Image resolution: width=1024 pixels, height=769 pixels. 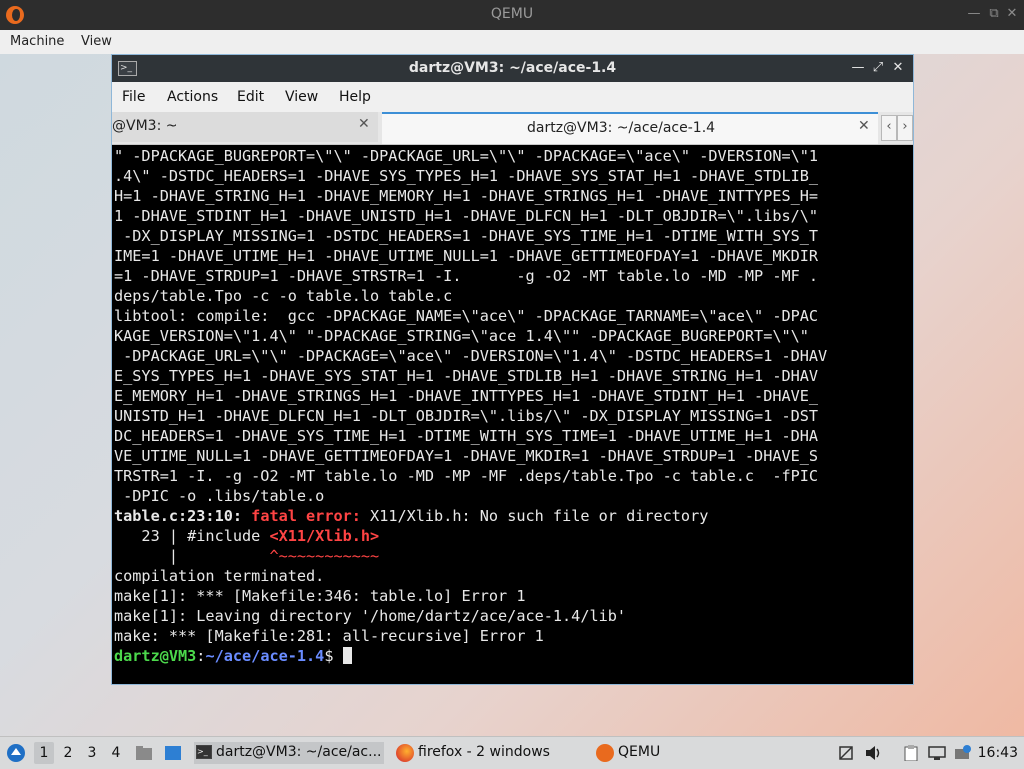 What do you see at coordinates (324, 556) in the screenshot?
I see `error-caret: ^~~~~~~~~~~~` at bounding box center [324, 556].